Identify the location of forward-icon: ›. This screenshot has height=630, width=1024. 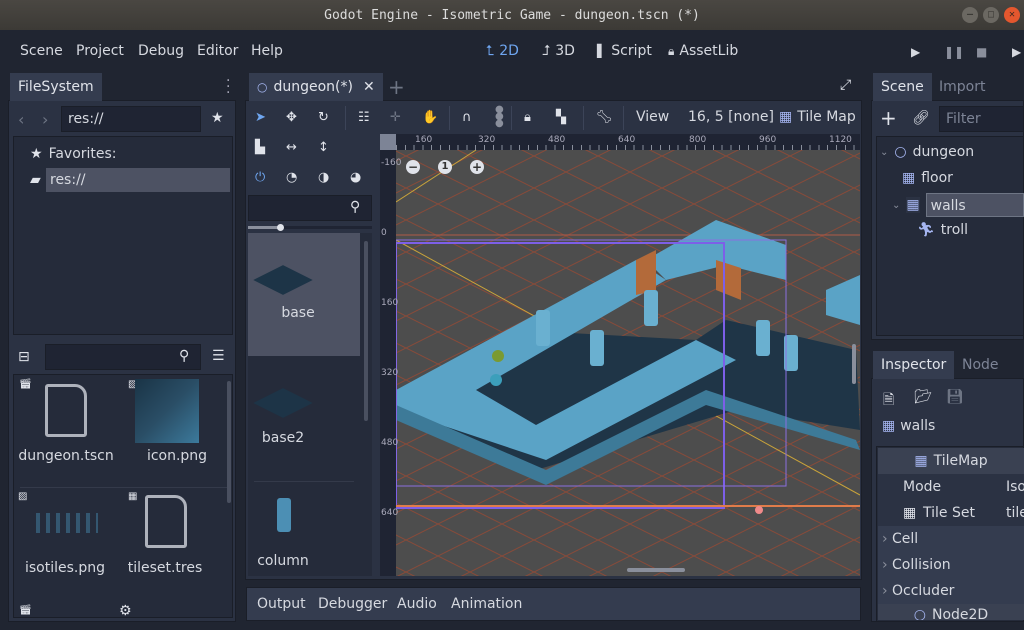
(45, 119).